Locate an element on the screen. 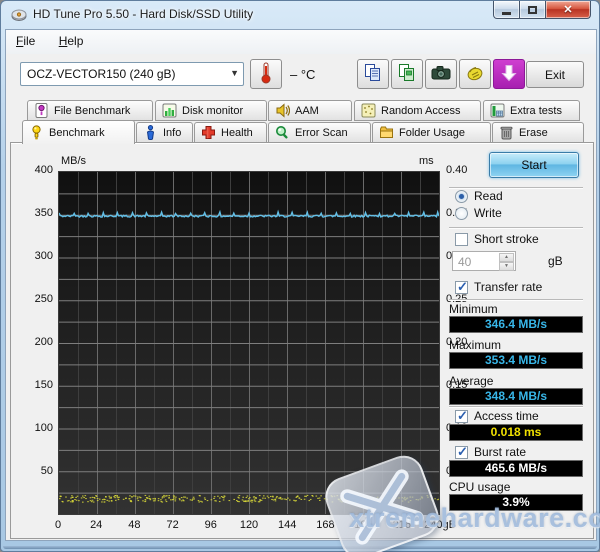 Image resolution: width=600 pixels, height=552 pixels. tab-random-access: Random Access is located at coordinates (417, 110).